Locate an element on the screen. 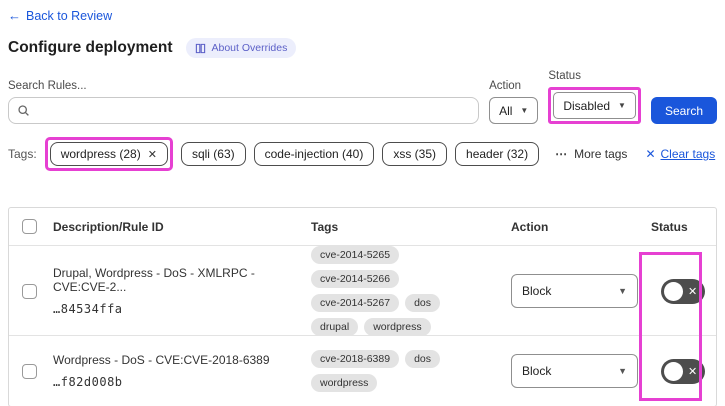  back-link-label: Back to Review is located at coordinates (69, 15).